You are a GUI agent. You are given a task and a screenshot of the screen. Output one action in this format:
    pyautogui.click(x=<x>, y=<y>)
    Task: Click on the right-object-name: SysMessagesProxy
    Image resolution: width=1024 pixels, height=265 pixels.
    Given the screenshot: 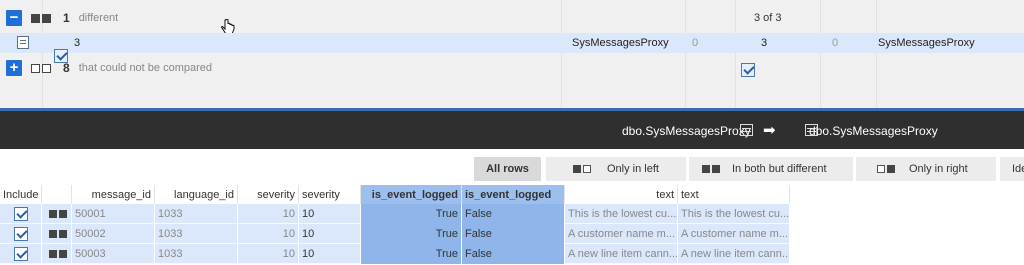 What is the action you would take?
    pyautogui.click(x=926, y=43)
    